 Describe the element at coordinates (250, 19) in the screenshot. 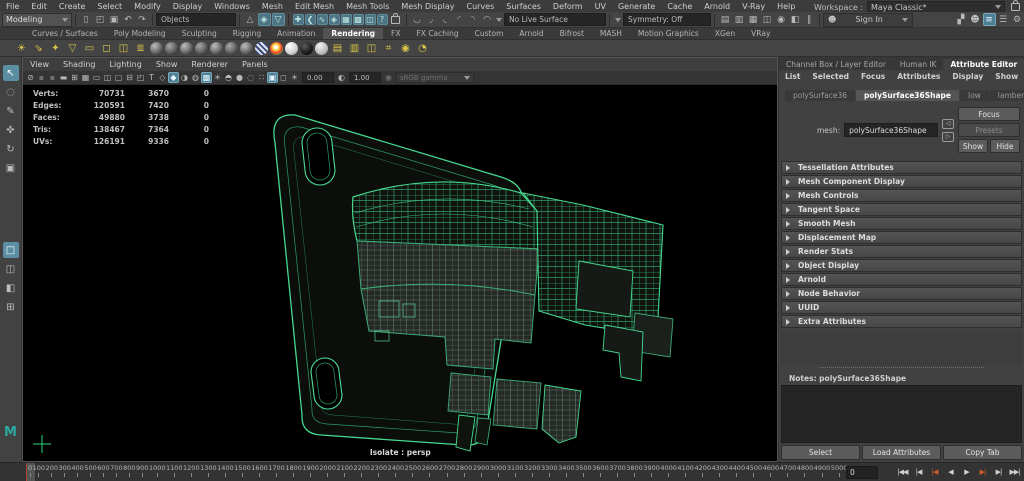

I see `select-hierarchy-icon: △` at that location.